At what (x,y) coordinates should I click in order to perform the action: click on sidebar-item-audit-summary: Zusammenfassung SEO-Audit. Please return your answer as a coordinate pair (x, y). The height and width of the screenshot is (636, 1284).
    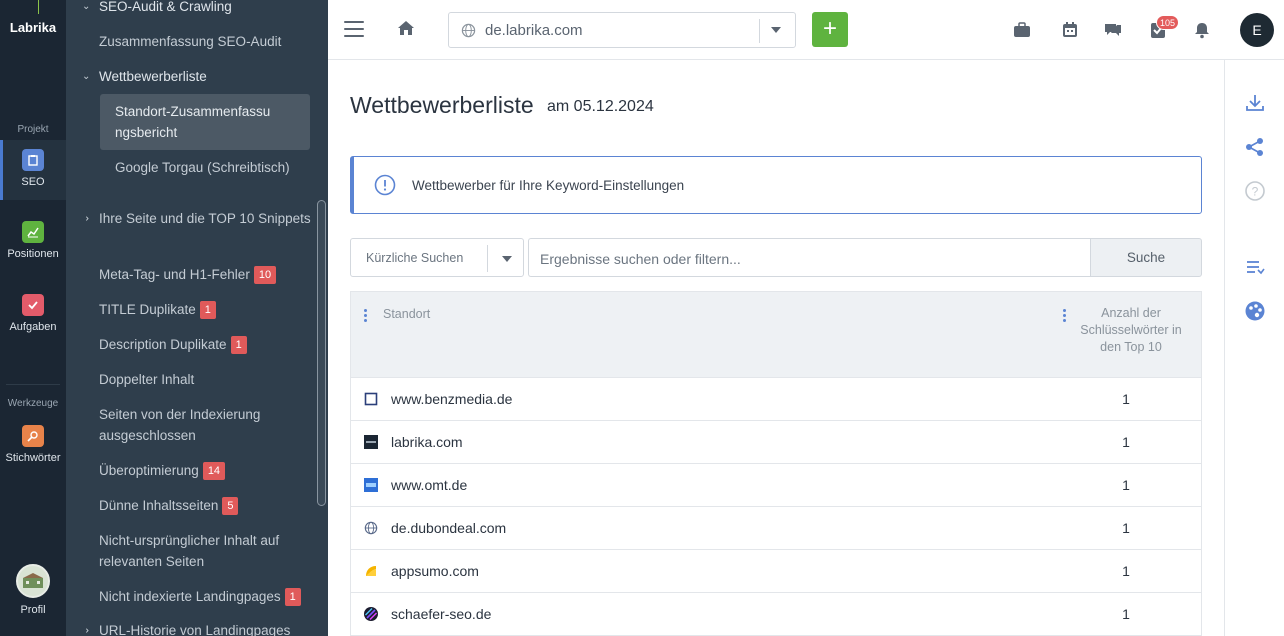
    Looking at the image, I should click on (205, 41).